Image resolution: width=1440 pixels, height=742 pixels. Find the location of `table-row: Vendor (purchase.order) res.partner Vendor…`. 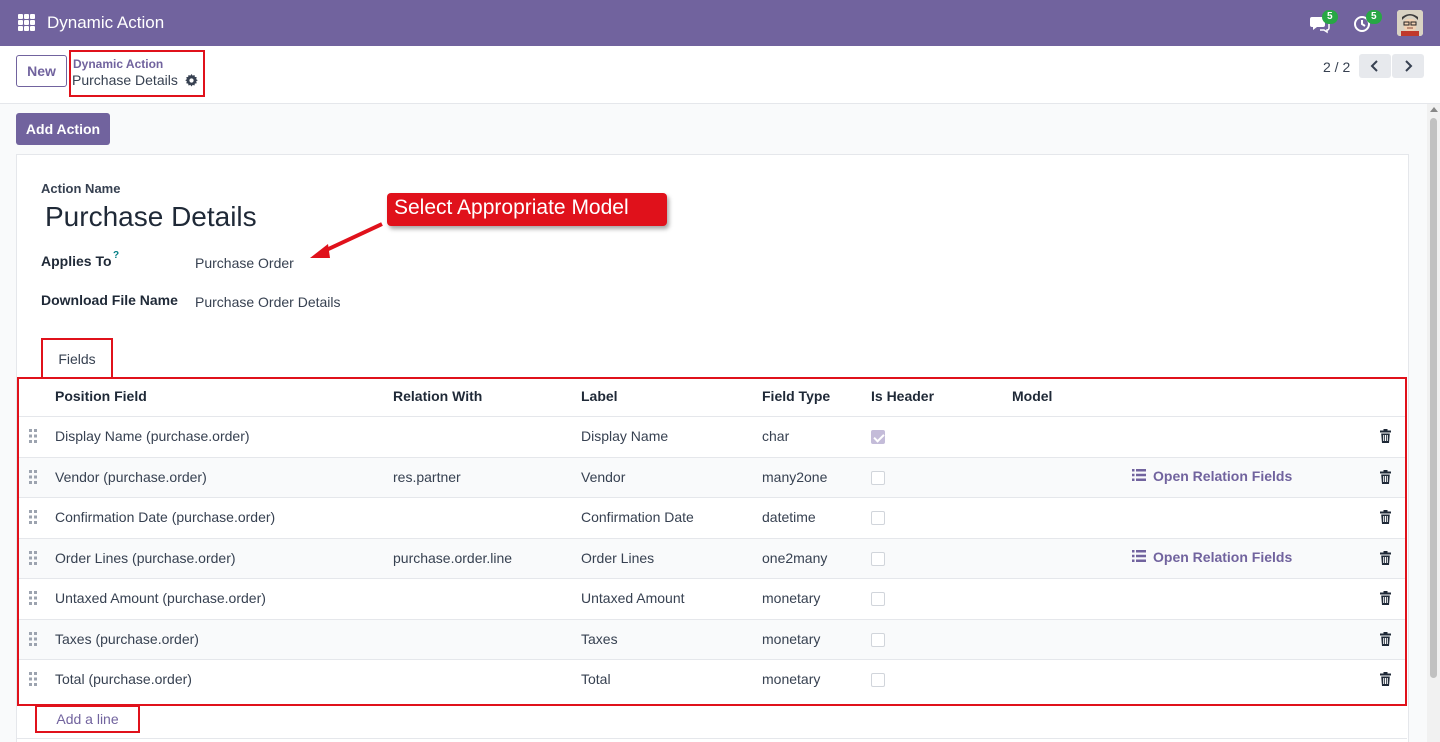

table-row: Vendor (purchase.order) res.partner Vendor… is located at coordinates (712, 477).